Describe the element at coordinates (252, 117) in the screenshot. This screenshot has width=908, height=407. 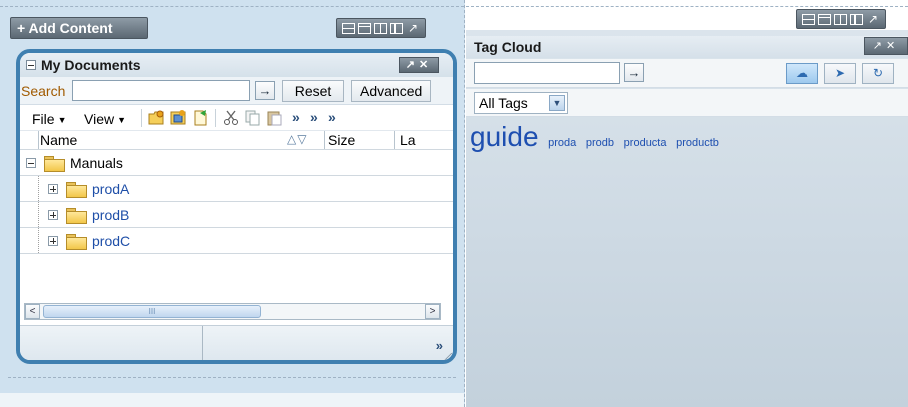
I see `copy-icon` at that location.